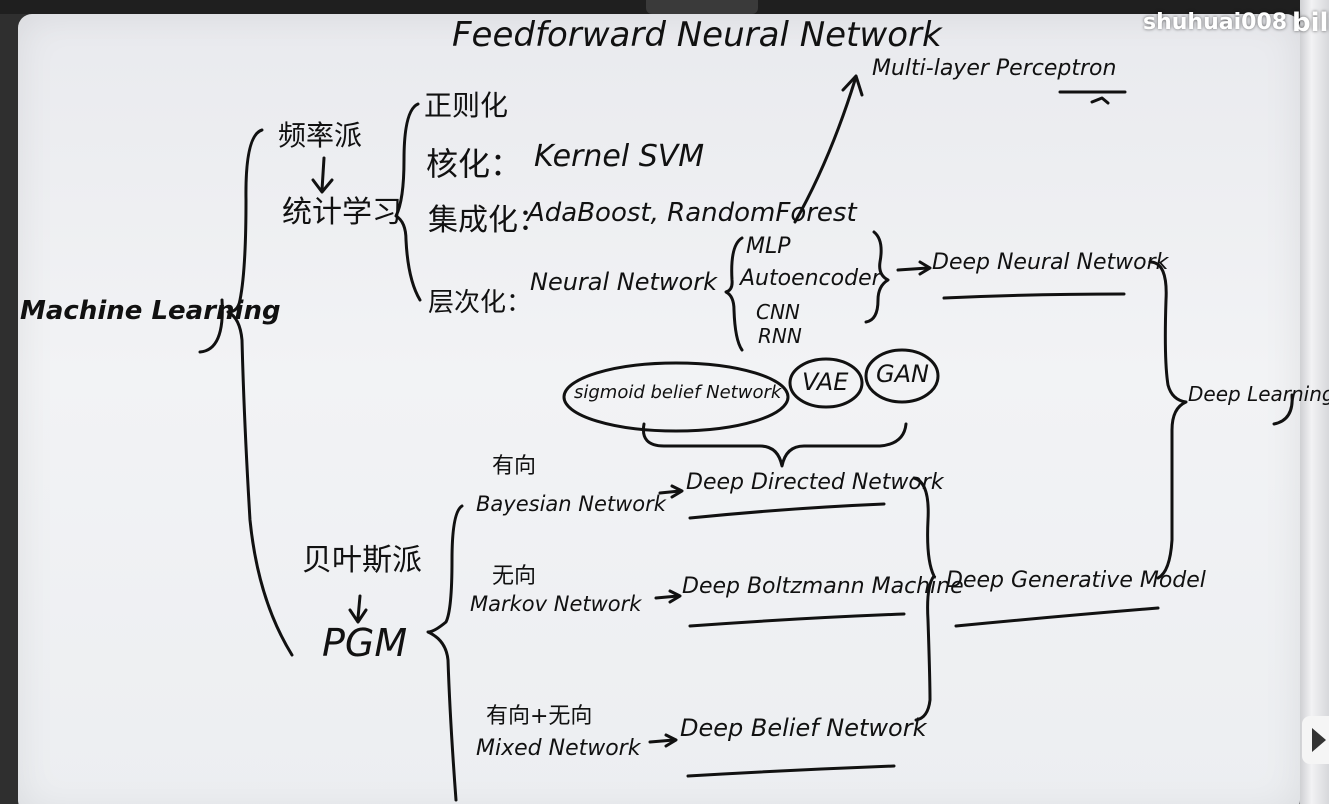 The width and height of the screenshot is (1329, 804). What do you see at coordinates (902, 374) in the screenshot?
I see `gan-label: GAN` at bounding box center [902, 374].